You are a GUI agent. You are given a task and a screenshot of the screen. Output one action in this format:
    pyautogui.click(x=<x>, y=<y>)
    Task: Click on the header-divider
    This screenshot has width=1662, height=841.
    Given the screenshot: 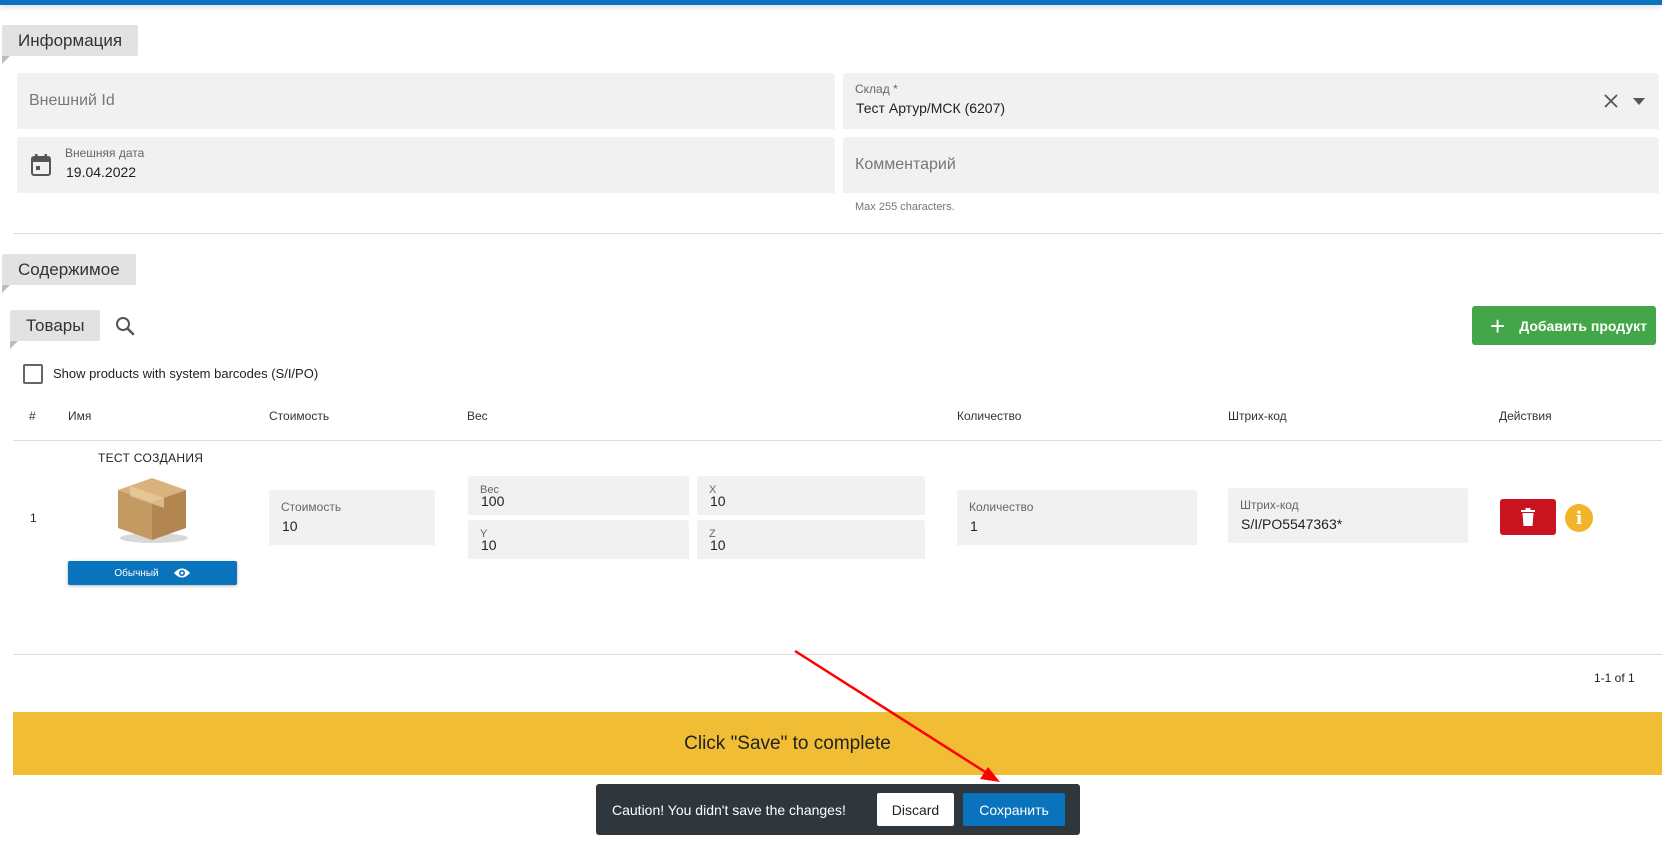 What is the action you would take?
    pyautogui.click(x=837, y=440)
    